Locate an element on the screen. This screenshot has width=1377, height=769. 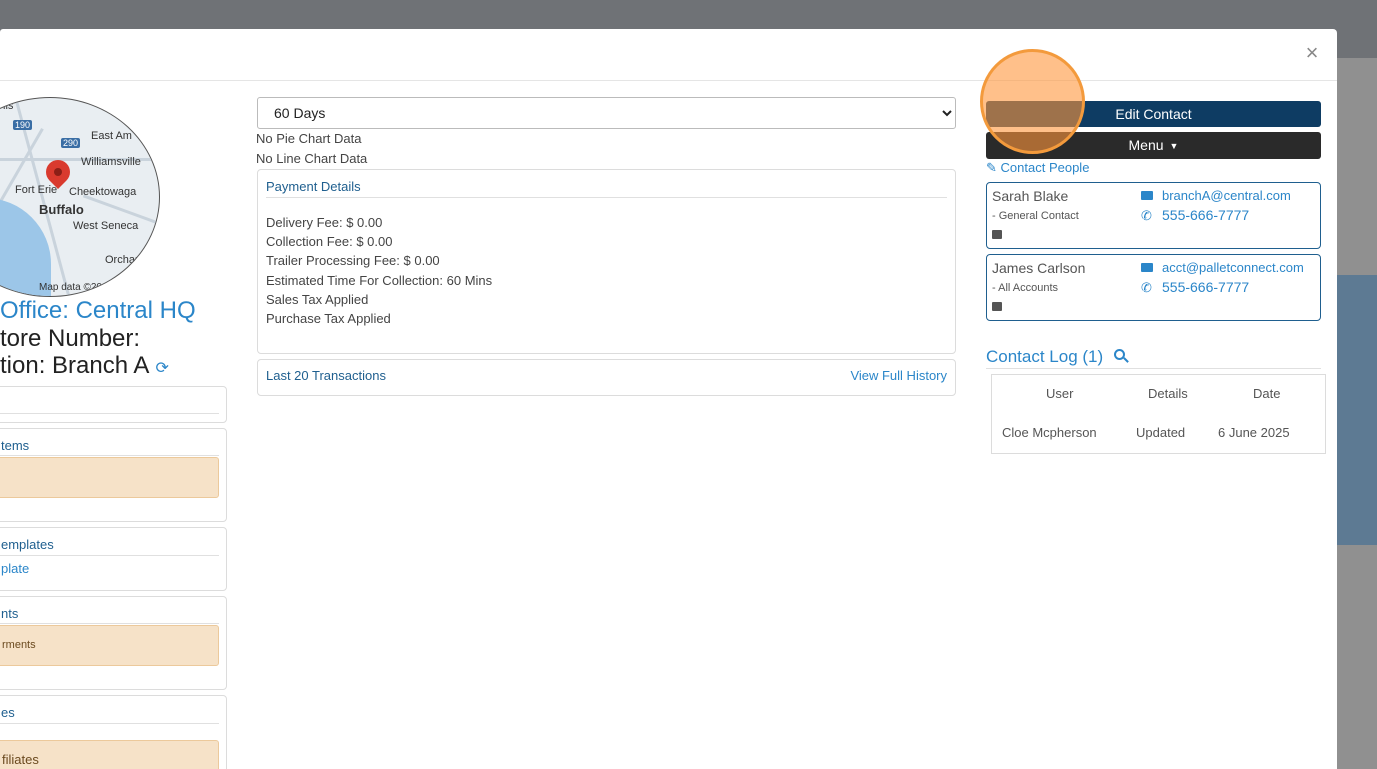
location-line: tion: Branch A ⟳ is located at coordinates (84, 366).